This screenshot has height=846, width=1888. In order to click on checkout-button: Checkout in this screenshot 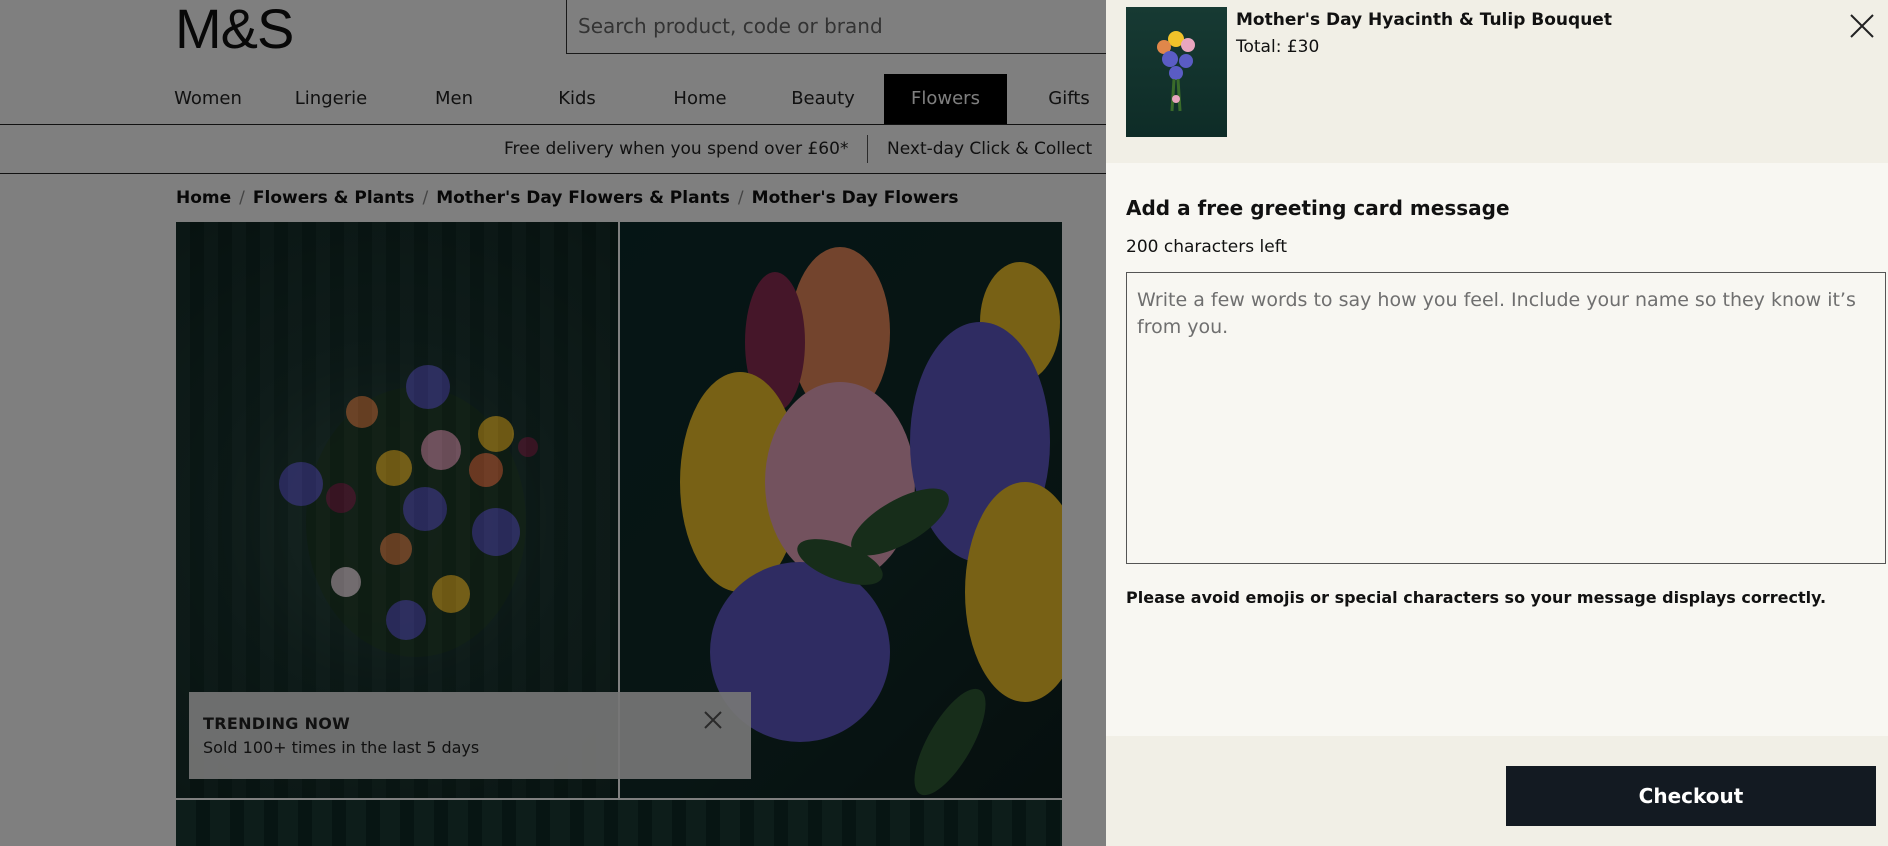, I will do `click(1691, 796)`.